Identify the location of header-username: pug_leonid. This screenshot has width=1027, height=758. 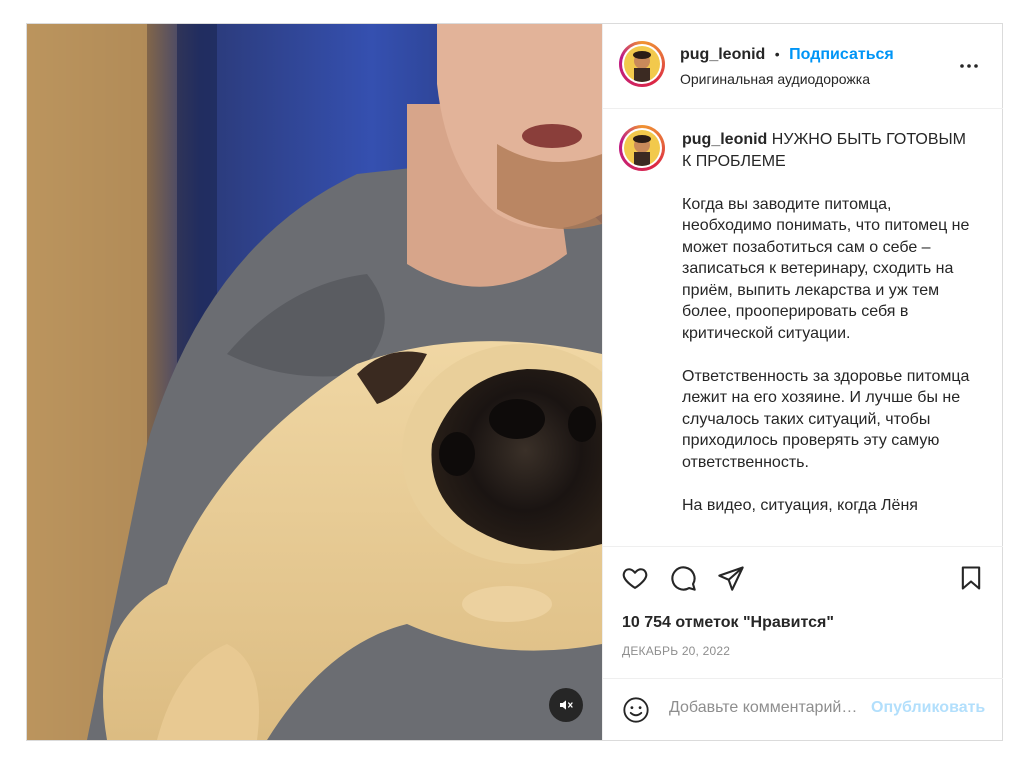
(722, 54).